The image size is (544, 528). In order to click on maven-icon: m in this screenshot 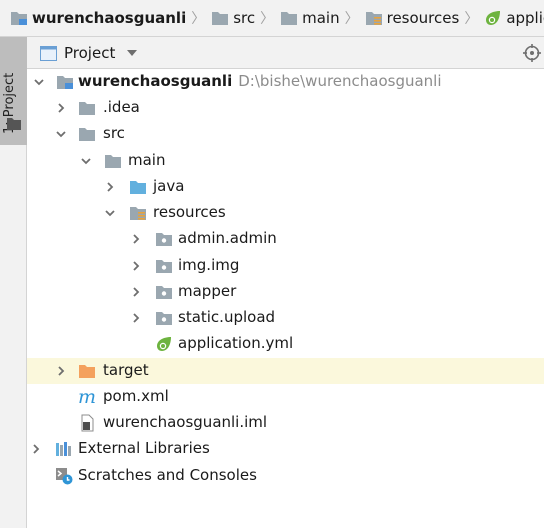, I will do `click(87, 397)`.